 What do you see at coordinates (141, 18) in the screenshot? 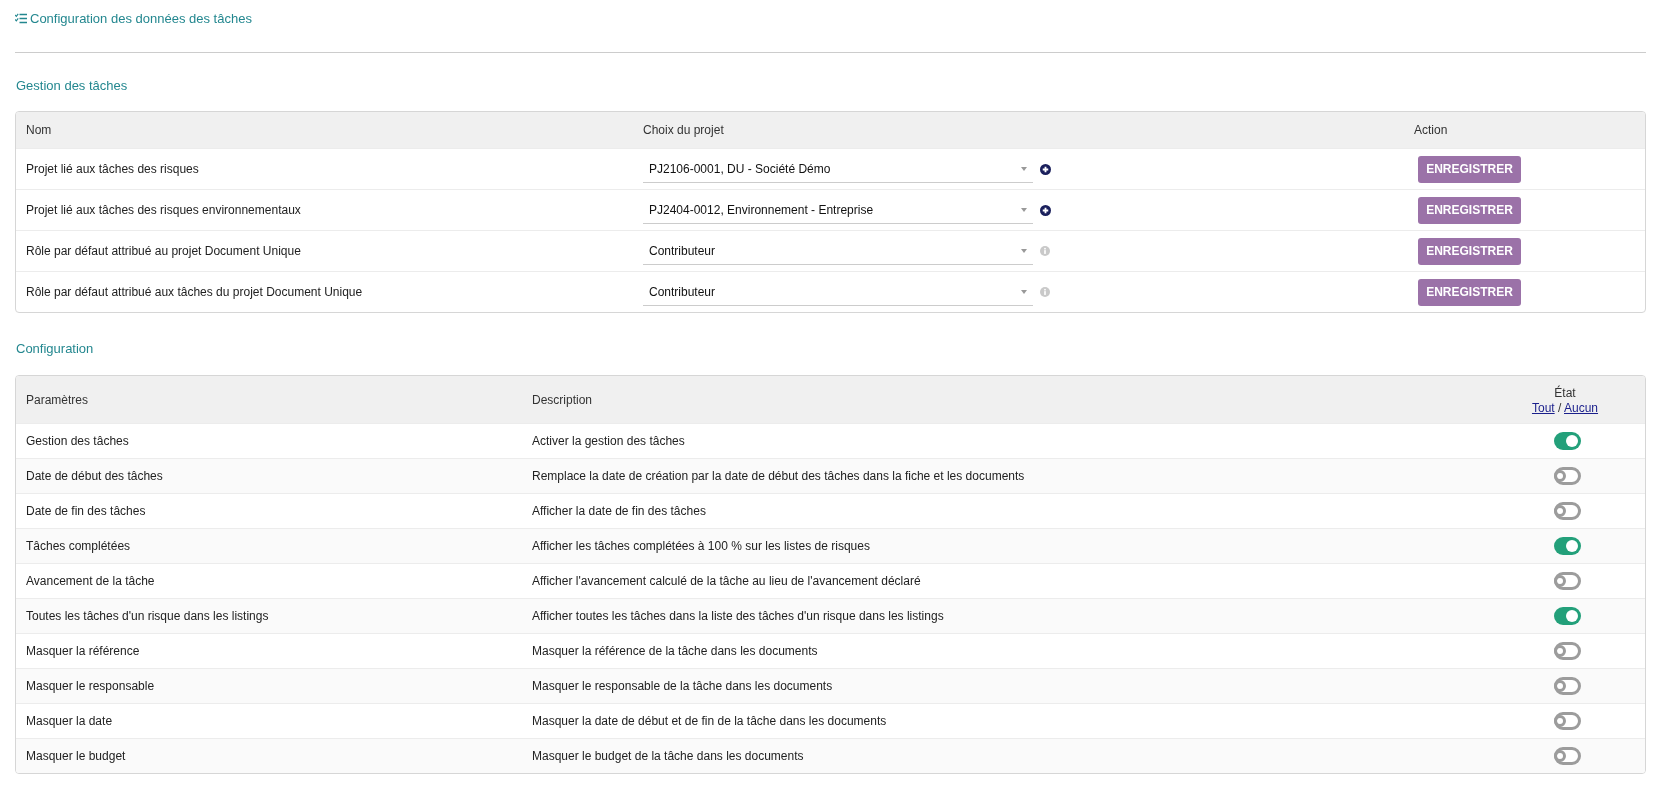
I see `page-title: Configuration des données des tâches` at bounding box center [141, 18].